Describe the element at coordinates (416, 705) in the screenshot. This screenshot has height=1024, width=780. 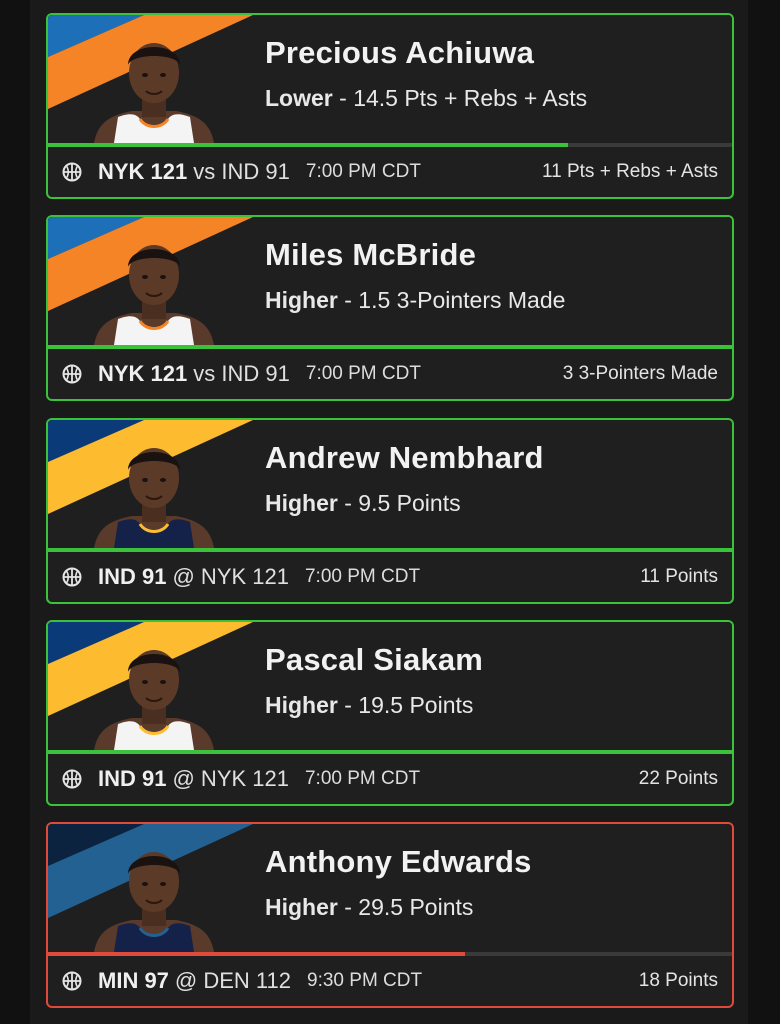
I see `pick-stat-line: 19.5 Points` at that location.